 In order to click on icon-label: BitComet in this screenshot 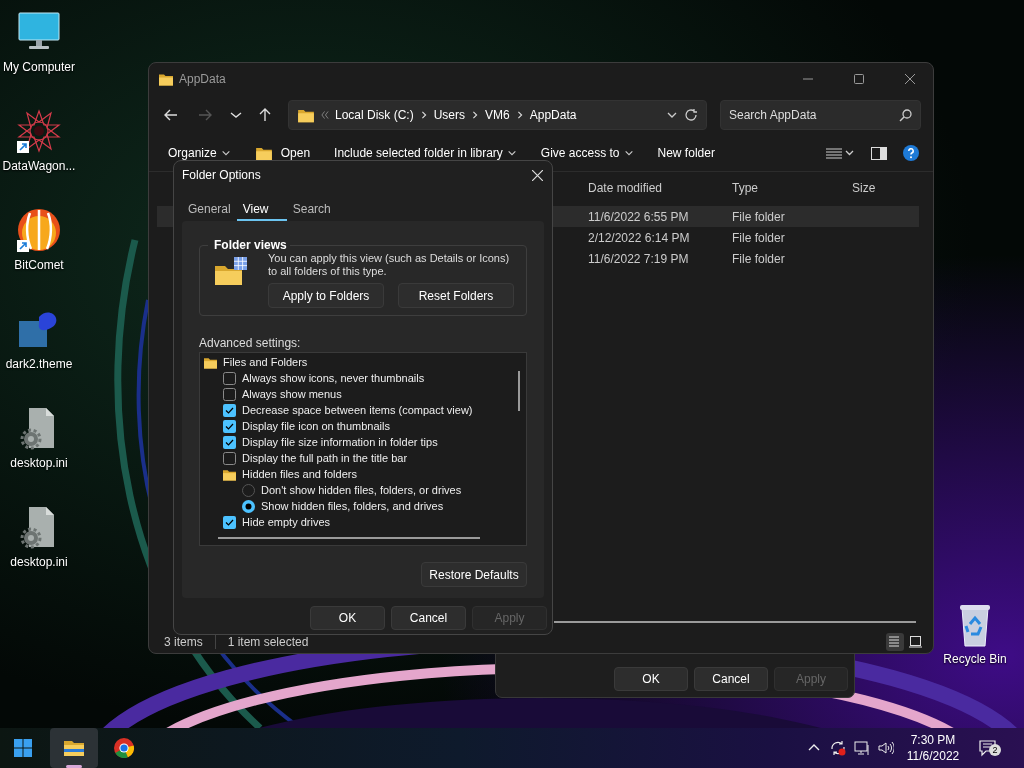, I will do `click(39, 265)`.